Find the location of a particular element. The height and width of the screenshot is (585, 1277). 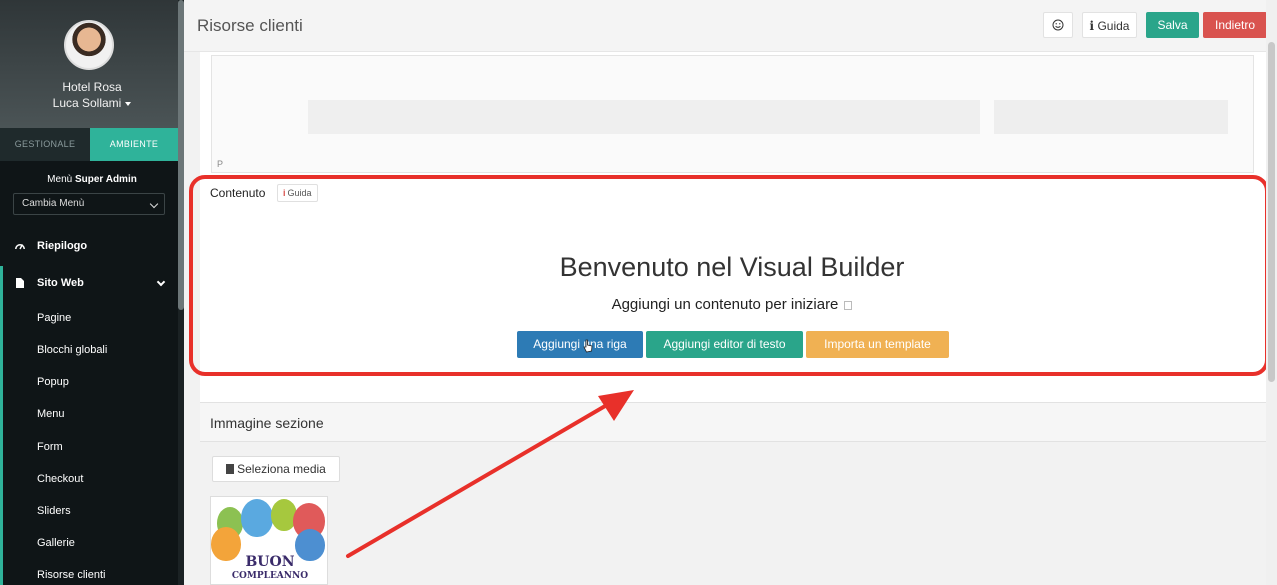

sidebar-subitem-sliders: Sliders is located at coordinates (54, 511).